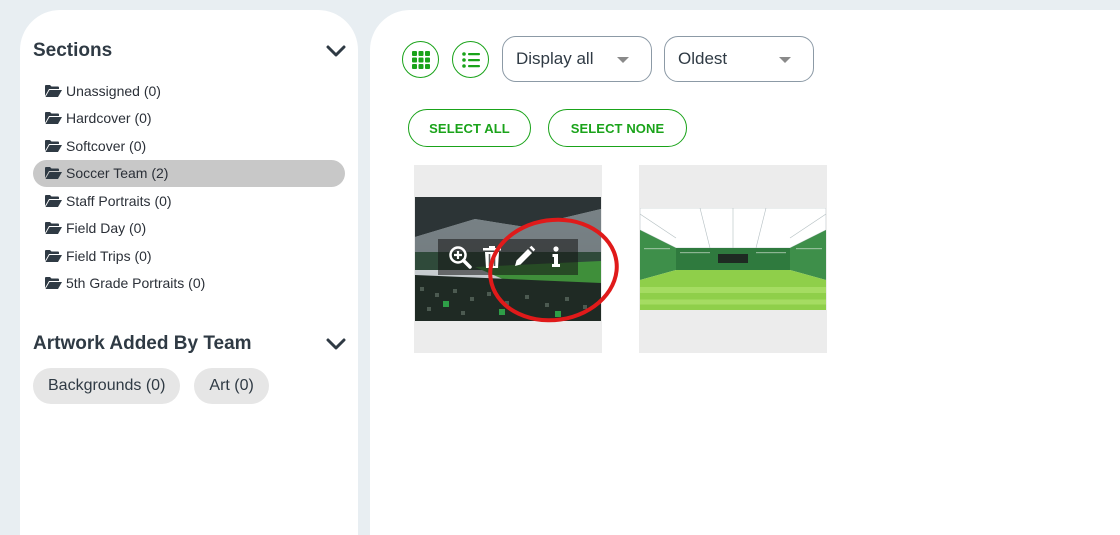 The width and height of the screenshot is (1120, 535). Describe the element at coordinates (556, 257) in the screenshot. I see `info-icon` at that location.